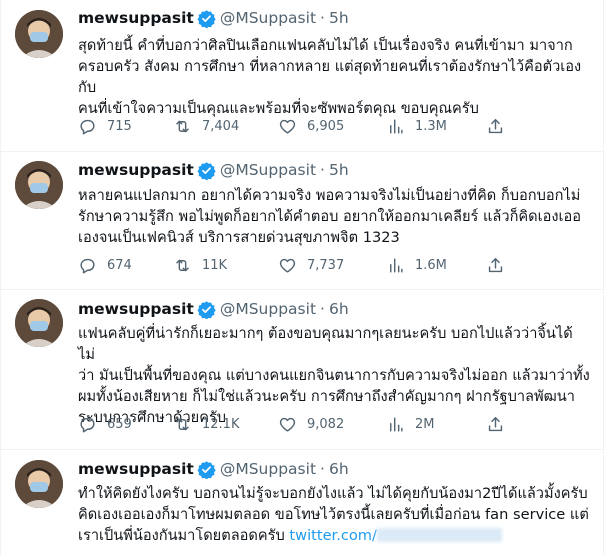 The image size is (604, 555). Describe the element at coordinates (333, 535) in the screenshot. I see `tweet-link: twitter.com/` at that location.